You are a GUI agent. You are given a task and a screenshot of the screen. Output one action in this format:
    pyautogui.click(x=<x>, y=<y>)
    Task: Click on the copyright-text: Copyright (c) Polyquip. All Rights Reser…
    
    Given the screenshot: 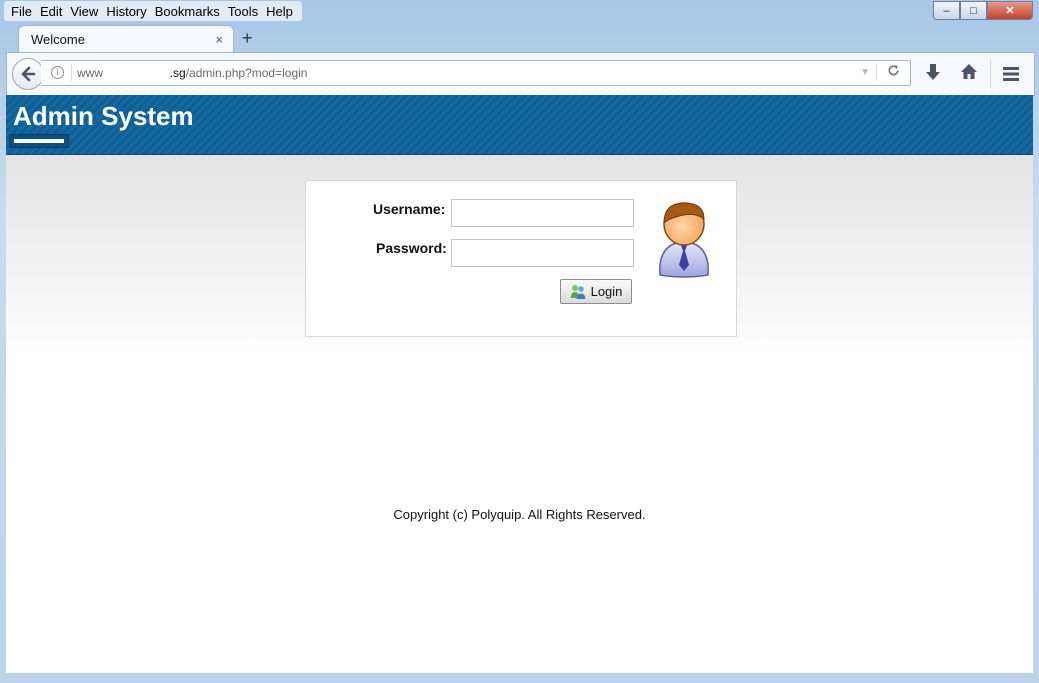 What is the action you would take?
    pyautogui.click(x=519, y=514)
    